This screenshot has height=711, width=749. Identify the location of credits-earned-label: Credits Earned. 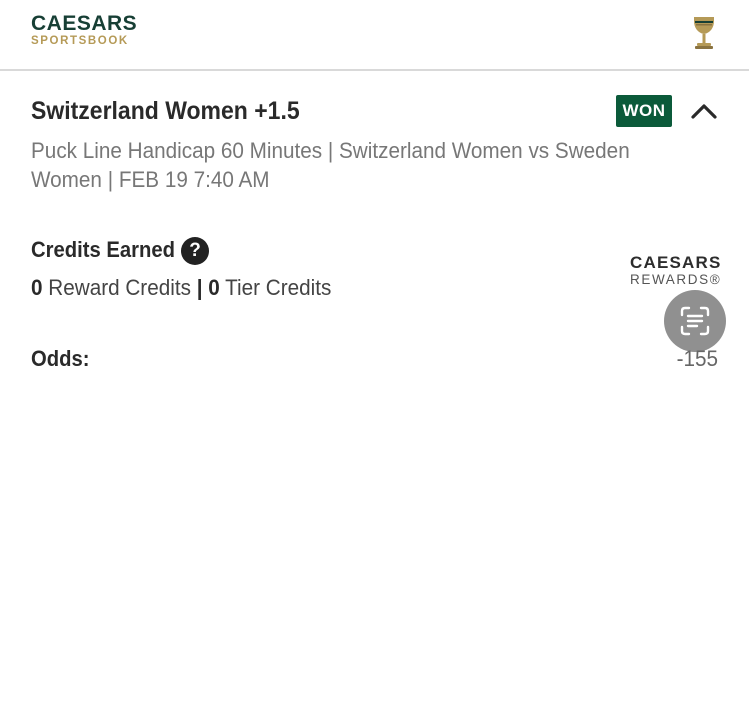
(103, 249).